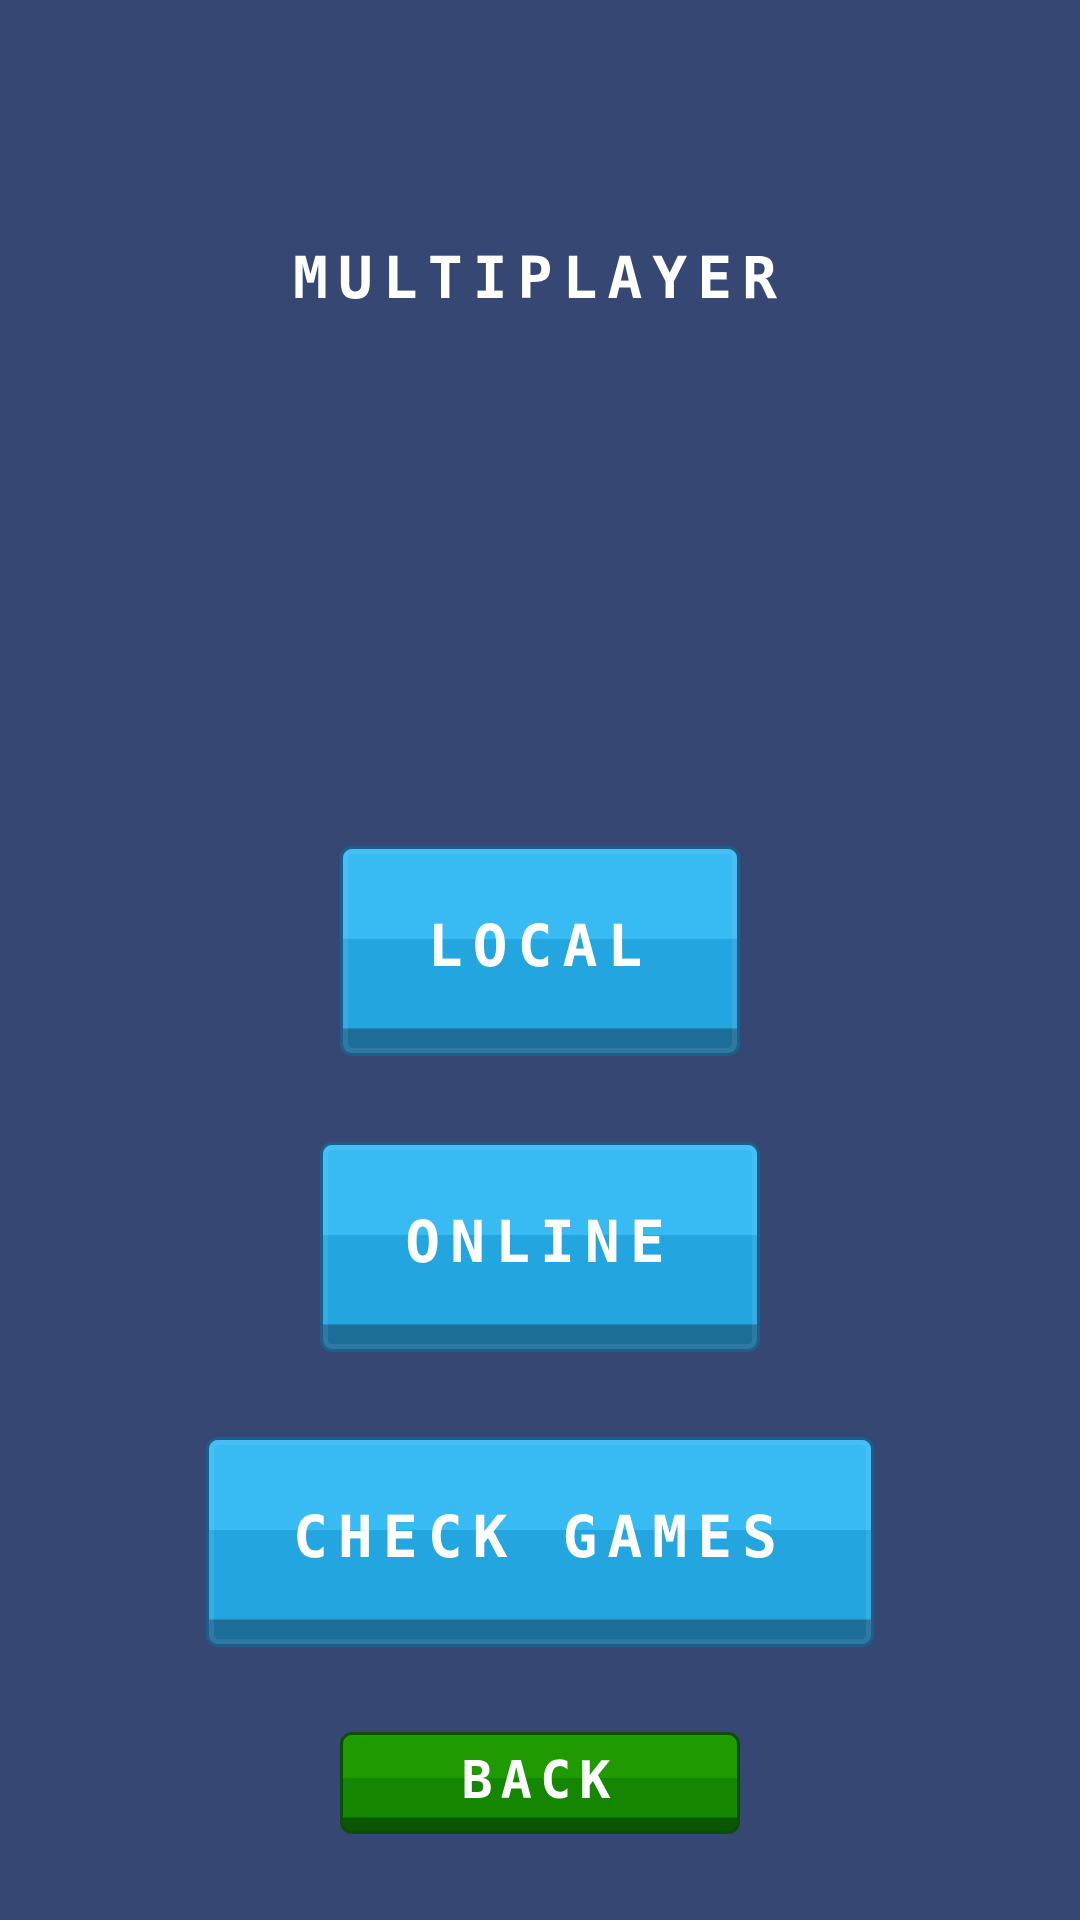  I want to click on local-button-label: LOCAL, so click(540, 946).